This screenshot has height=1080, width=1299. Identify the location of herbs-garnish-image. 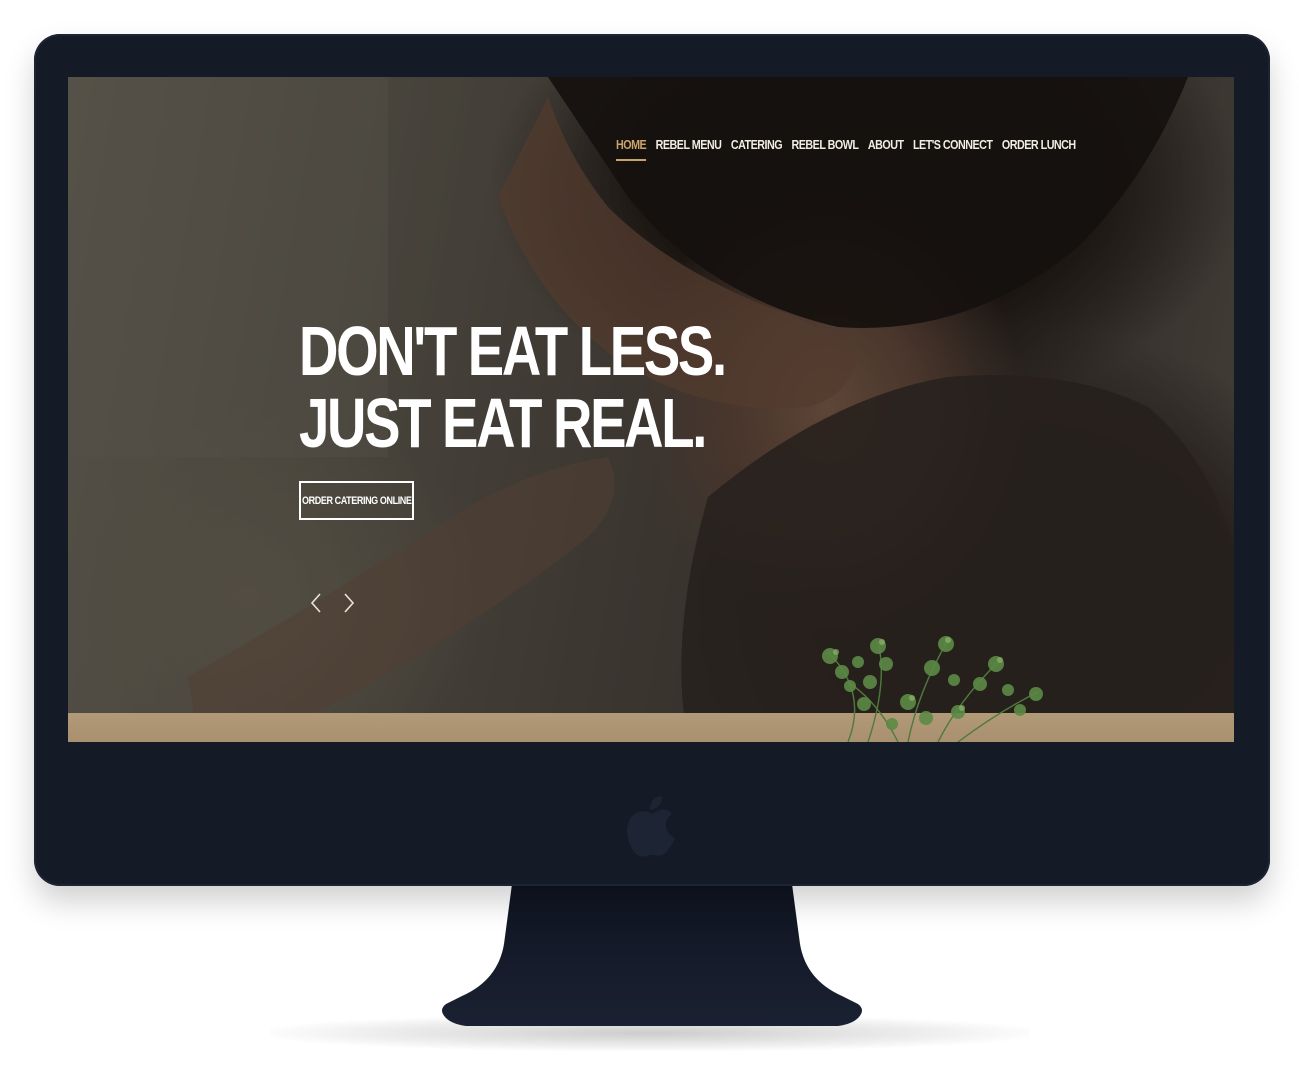
(932, 689).